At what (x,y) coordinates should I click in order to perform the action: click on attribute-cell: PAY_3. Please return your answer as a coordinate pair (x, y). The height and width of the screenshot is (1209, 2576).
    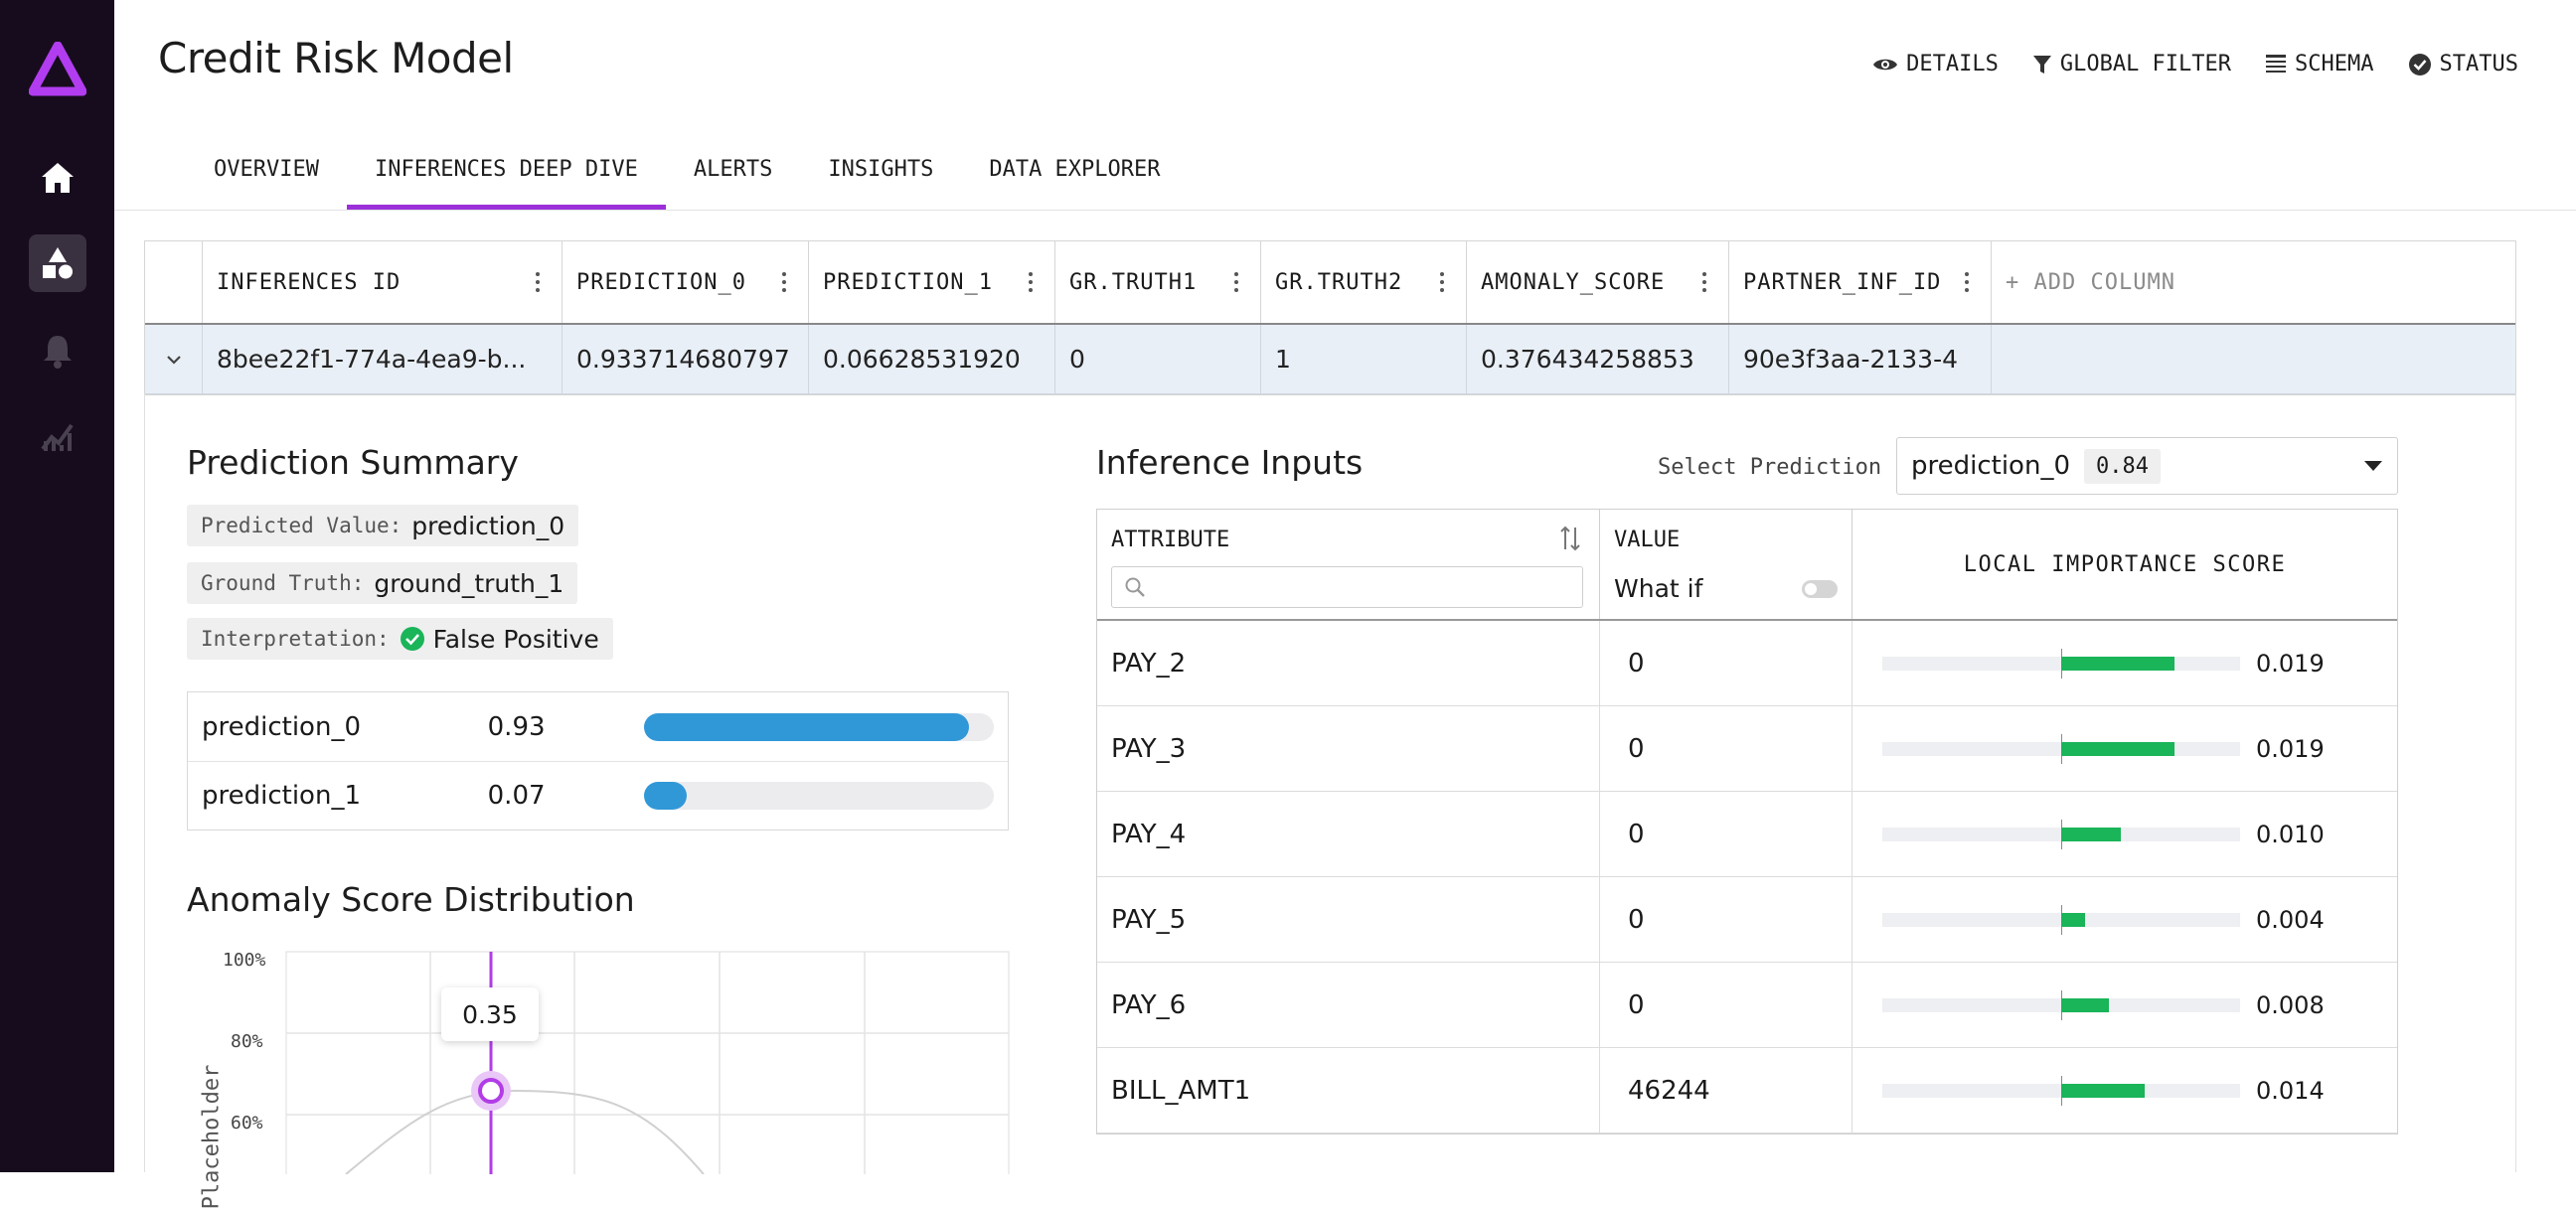
    Looking at the image, I should click on (1149, 748).